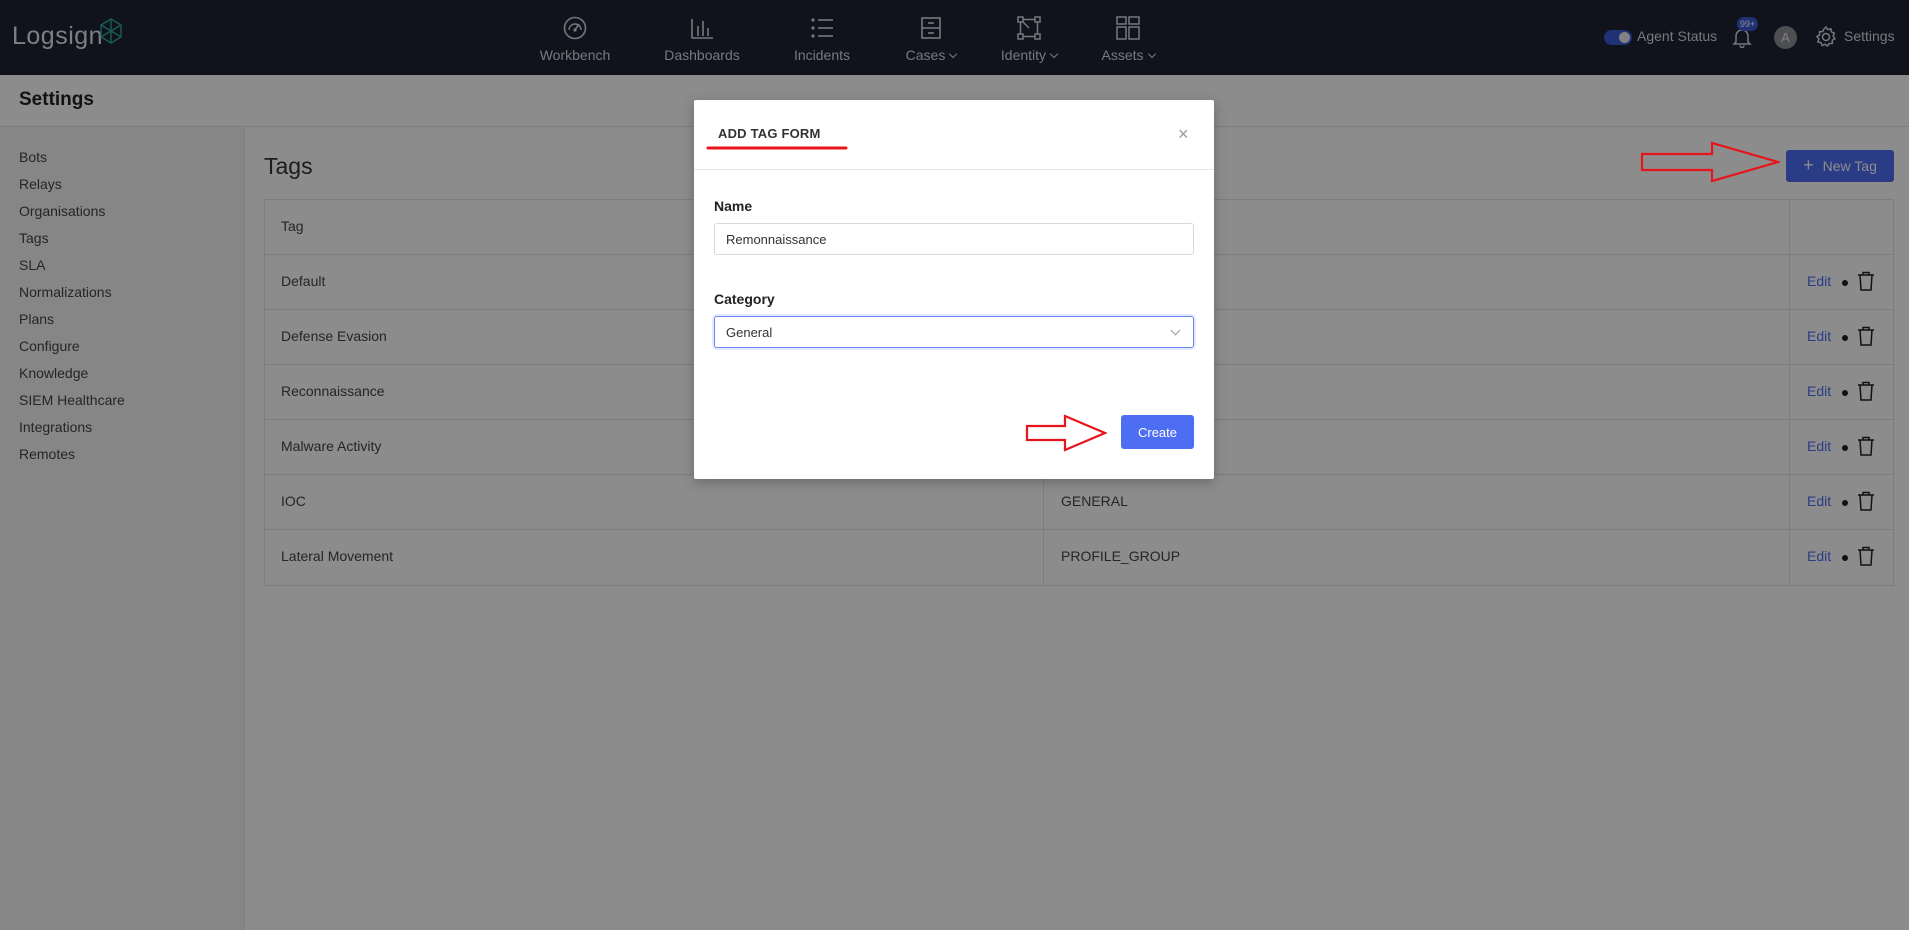 The width and height of the screenshot is (1909, 930). I want to click on modal-header: ADD TAG FORM ×, so click(954, 135).